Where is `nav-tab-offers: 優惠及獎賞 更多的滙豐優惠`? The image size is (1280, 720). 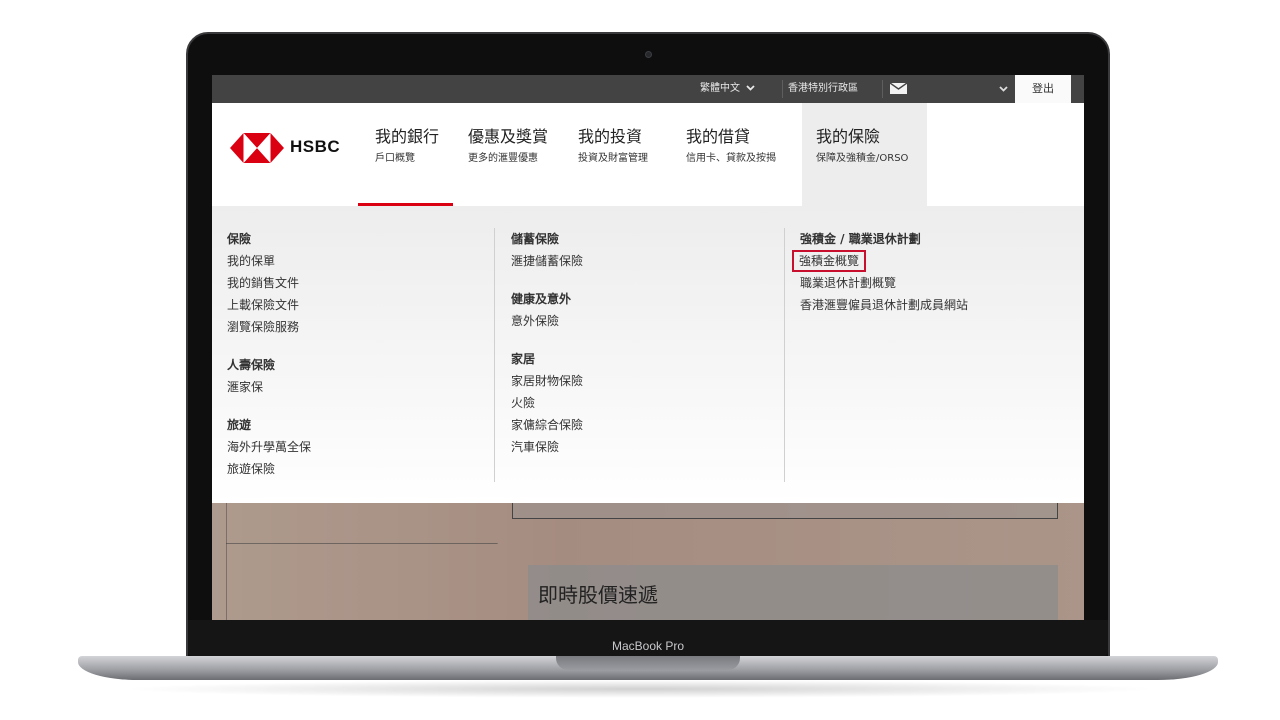 nav-tab-offers: 優惠及獎賞 更多的滙豐優惠 is located at coordinates (518, 154).